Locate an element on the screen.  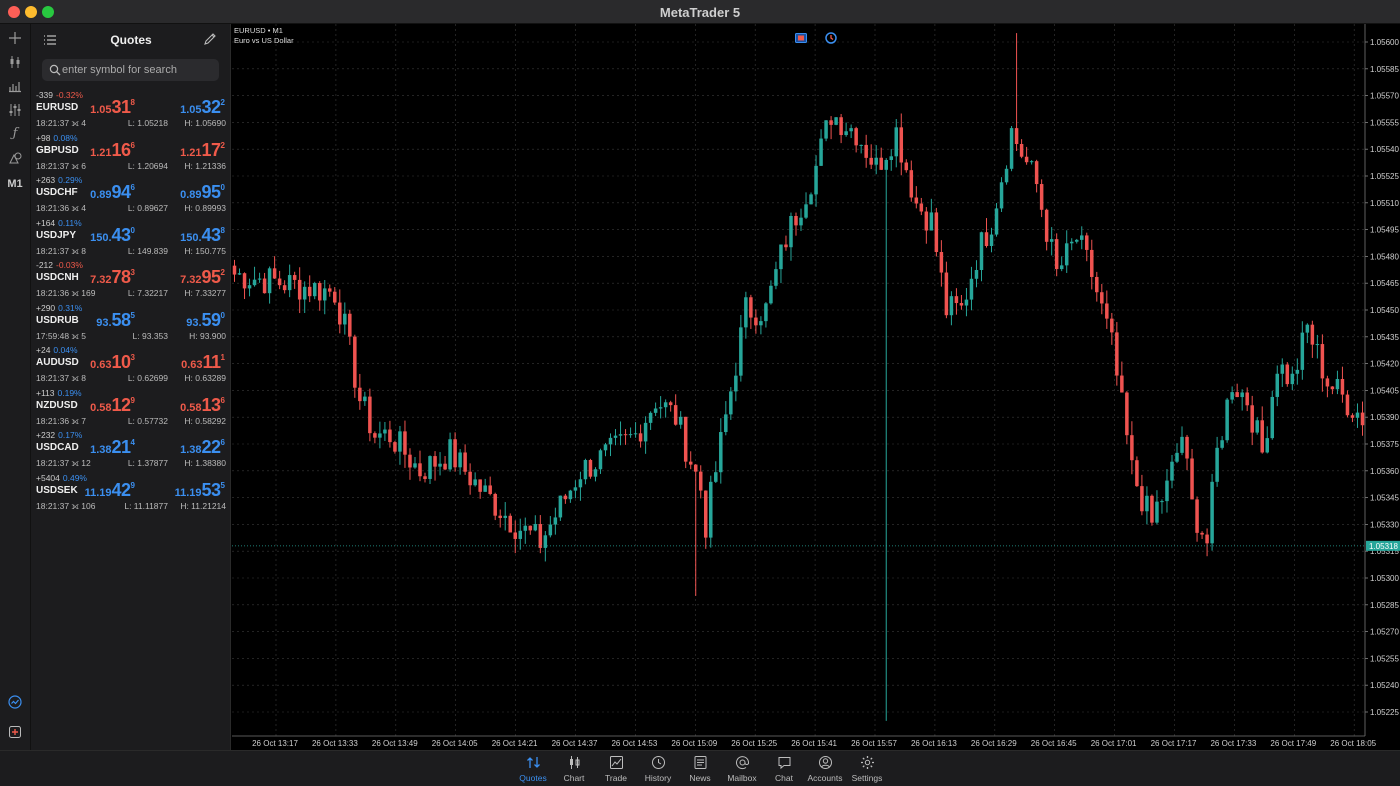
tab-label: Chart is located at coordinates (574, 778).